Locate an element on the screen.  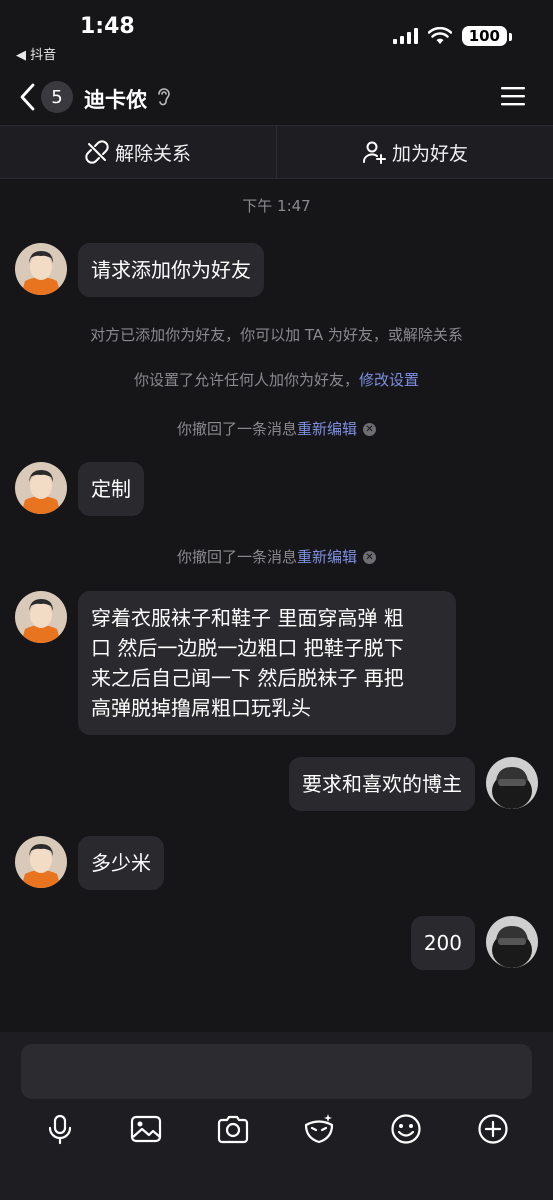
remove-relation-button: 解除关系 is located at coordinates (138, 152).